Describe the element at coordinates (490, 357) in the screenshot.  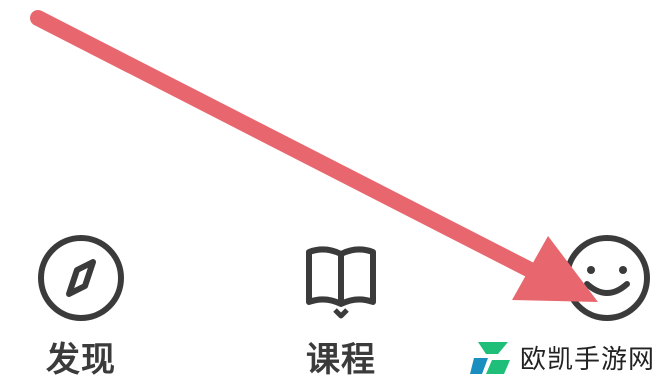
I see `watermark-logo-icon` at that location.